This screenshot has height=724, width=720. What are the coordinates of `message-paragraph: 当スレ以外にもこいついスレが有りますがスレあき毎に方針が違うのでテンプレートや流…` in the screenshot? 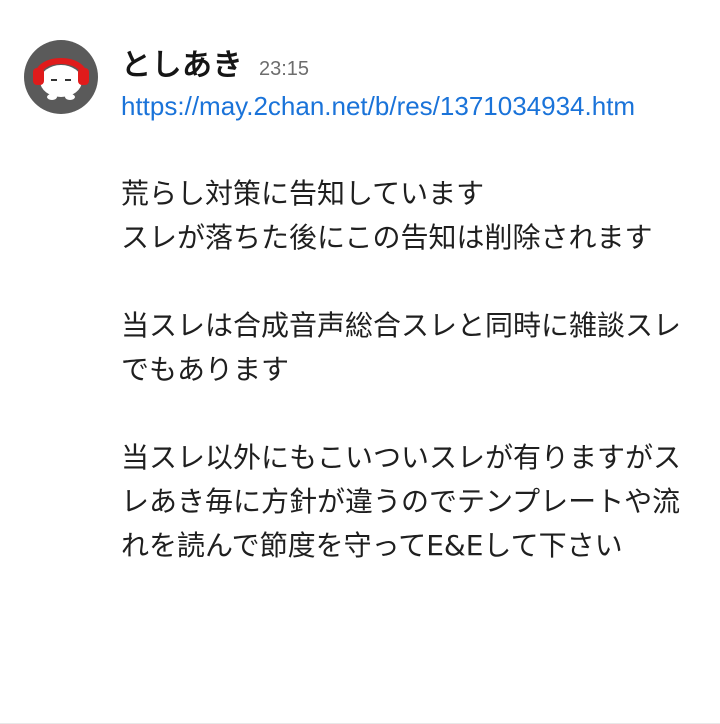 It's located at (401, 501).